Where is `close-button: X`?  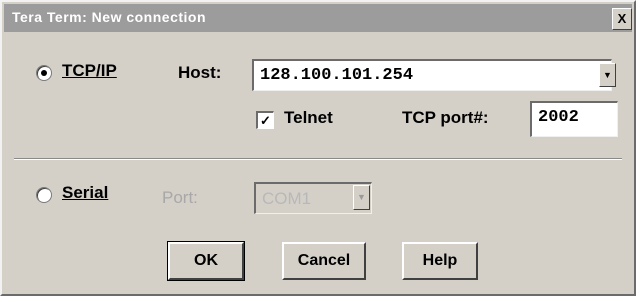 close-button: X is located at coordinates (622, 19).